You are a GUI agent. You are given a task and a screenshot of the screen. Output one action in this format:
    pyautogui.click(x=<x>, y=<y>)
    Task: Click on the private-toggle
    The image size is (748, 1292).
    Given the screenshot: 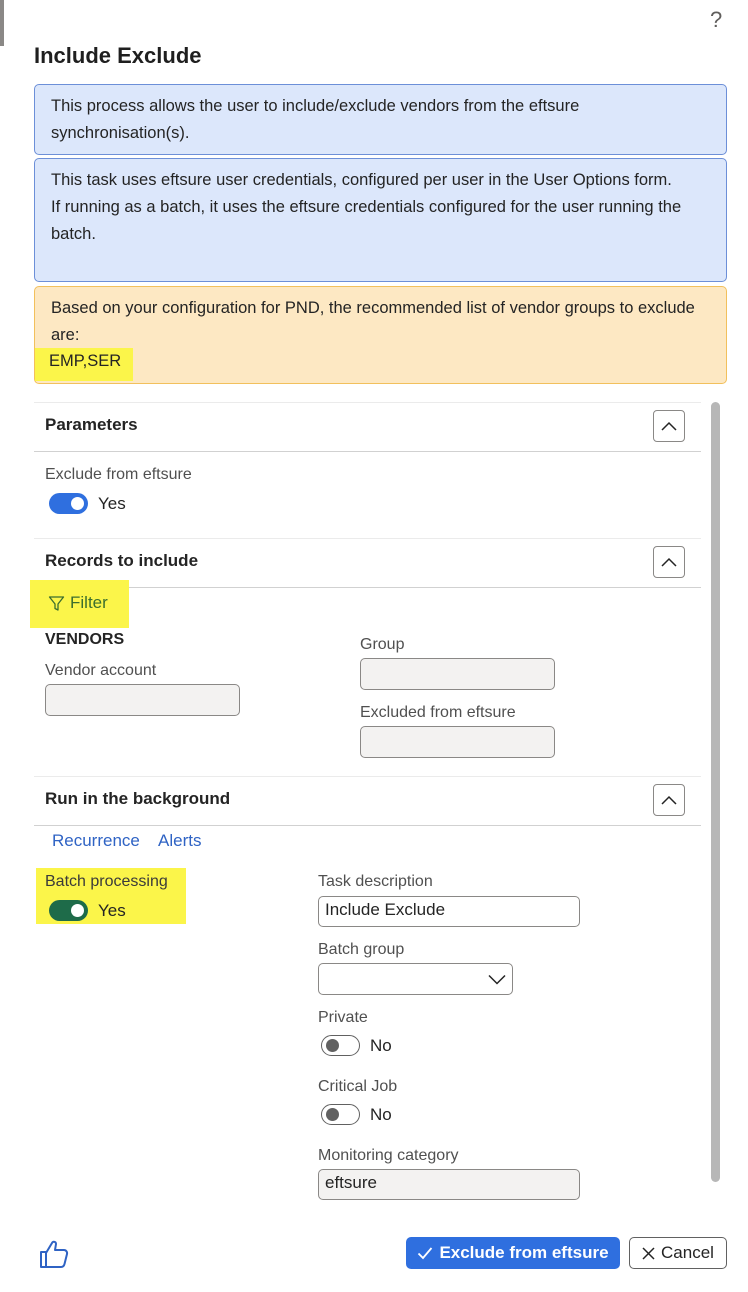 What is the action you would take?
    pyautogui.click(x=340, y=1045)
    